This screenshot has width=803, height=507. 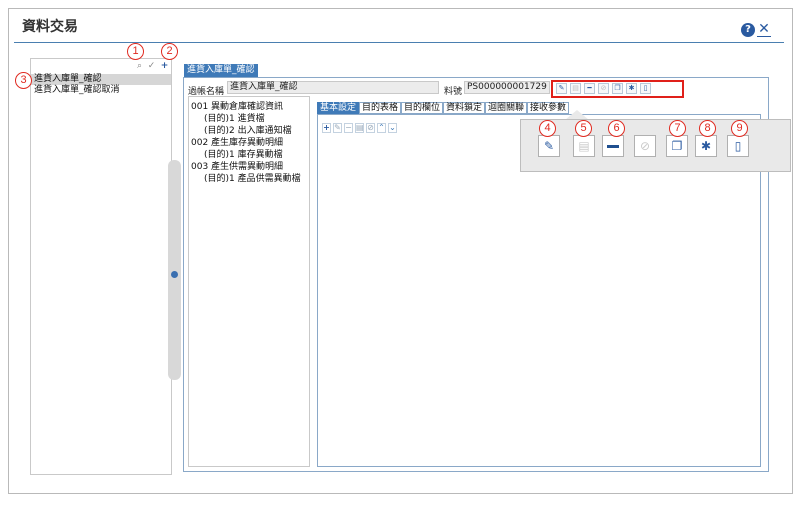 I want to click on debug-button: ✱, so click(x=706, y=146).